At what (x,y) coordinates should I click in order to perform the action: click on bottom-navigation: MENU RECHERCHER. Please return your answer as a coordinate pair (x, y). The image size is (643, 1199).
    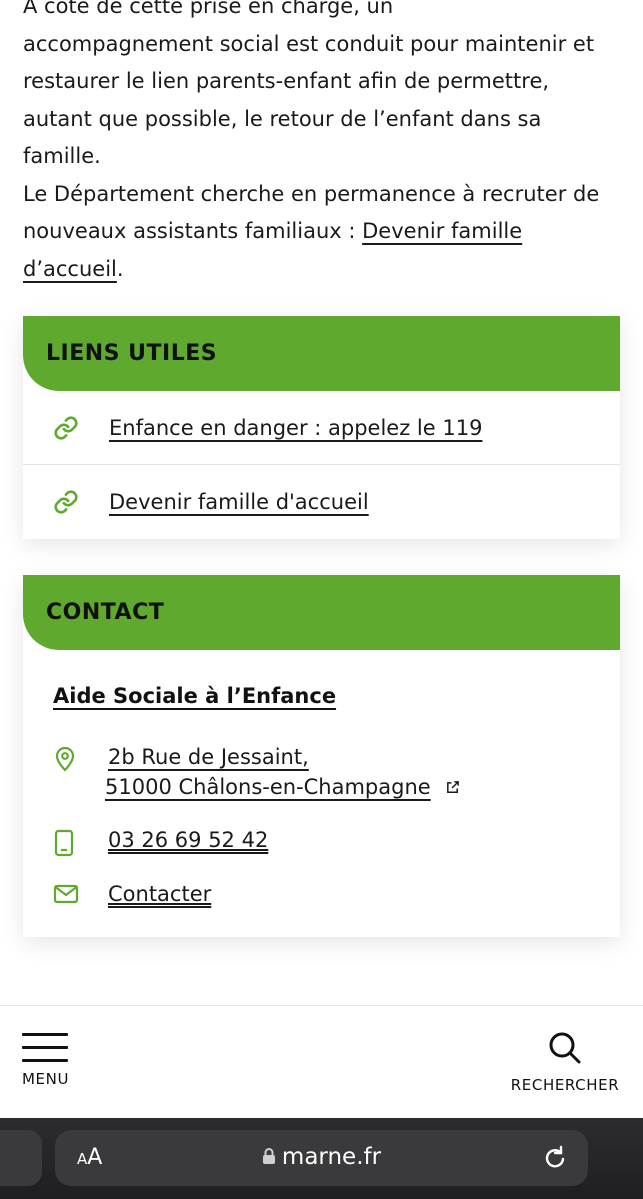
    Looking at the image, I should click on (321, 1061).